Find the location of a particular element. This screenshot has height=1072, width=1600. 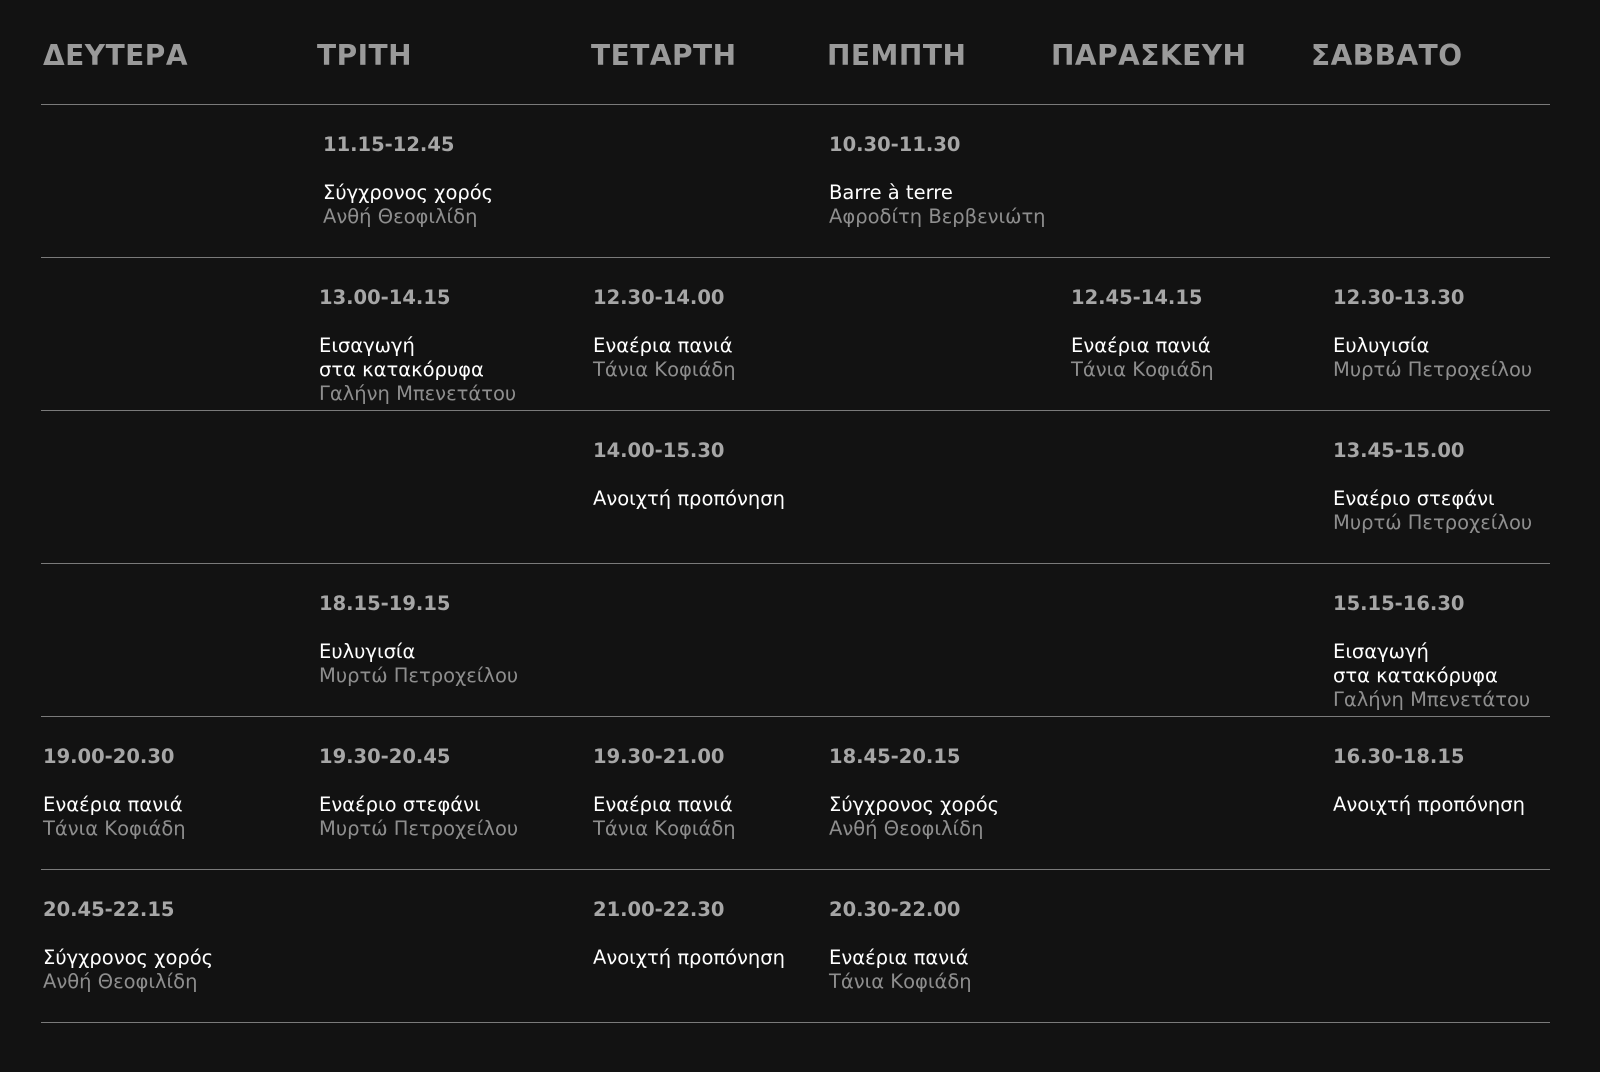

class-time: 21.00-22.30 is located at coordinates (659, 909).